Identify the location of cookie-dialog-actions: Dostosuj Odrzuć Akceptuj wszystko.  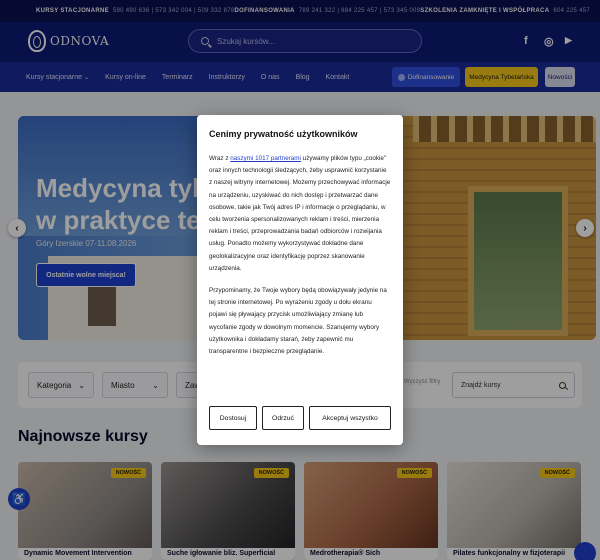
(300, 418).